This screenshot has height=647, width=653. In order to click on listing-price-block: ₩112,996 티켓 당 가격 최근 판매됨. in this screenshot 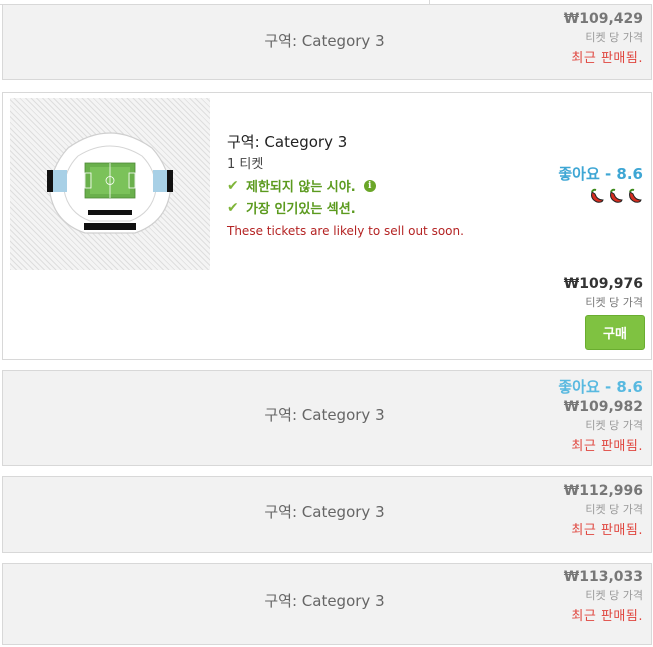, I will do `click(603, 510)`.